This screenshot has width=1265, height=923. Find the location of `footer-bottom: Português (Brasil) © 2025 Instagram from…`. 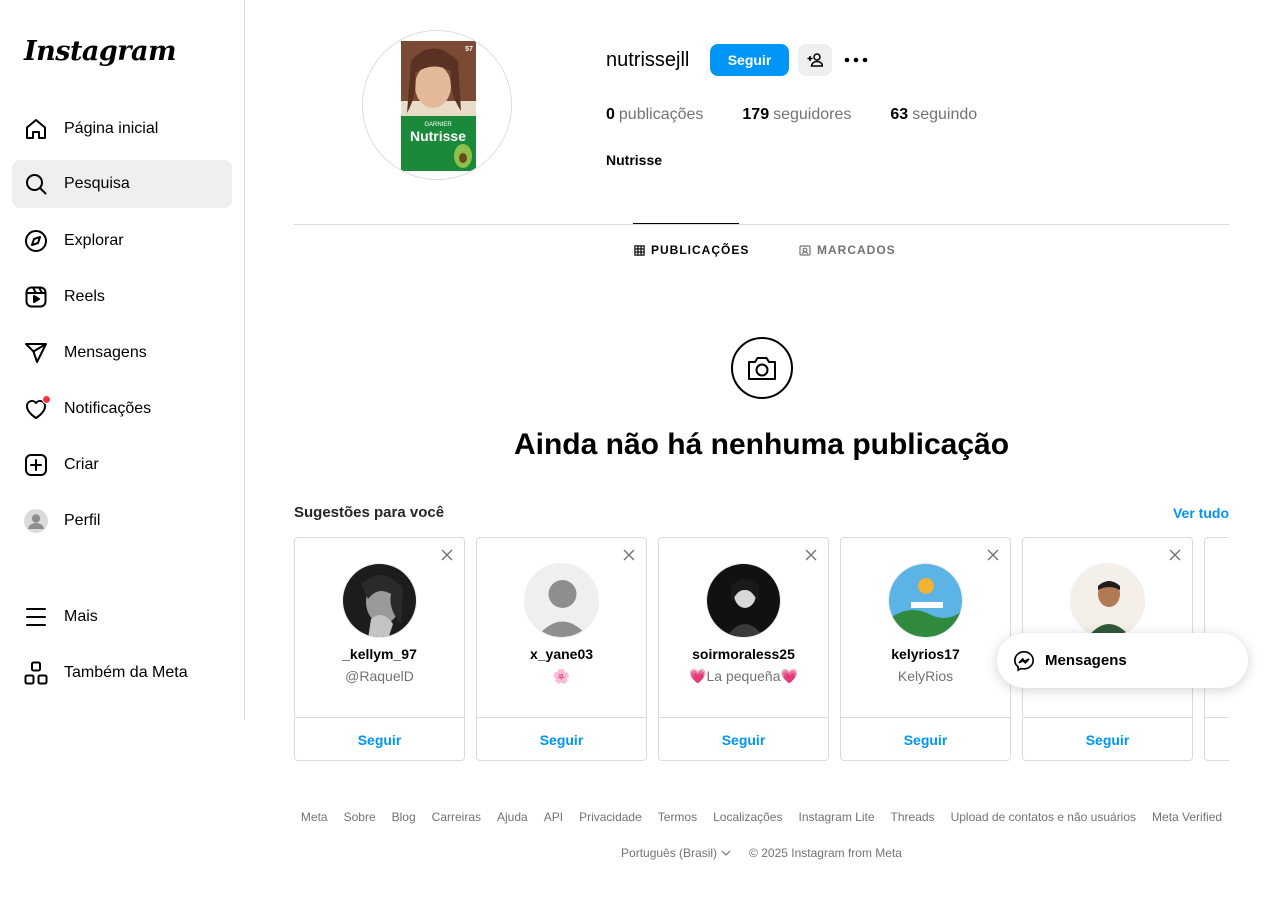

footer-bottom: Português (Brasil) © 2025 Instagram from… is located at coordinates (761, 853).